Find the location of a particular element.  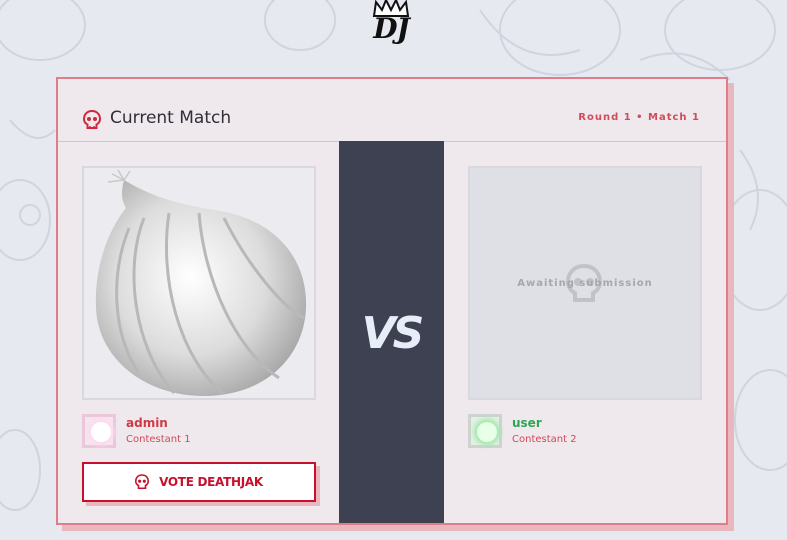

contestant-name: admin is located at coordinates (147, 423).